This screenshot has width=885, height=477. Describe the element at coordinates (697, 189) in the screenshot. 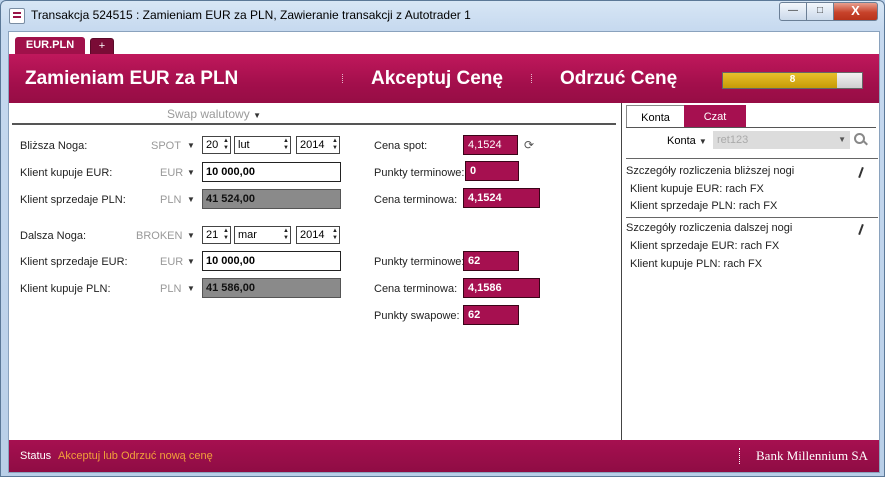

I see `near-settlement-item: Klient kupuje EUR: rach FX` at that location.